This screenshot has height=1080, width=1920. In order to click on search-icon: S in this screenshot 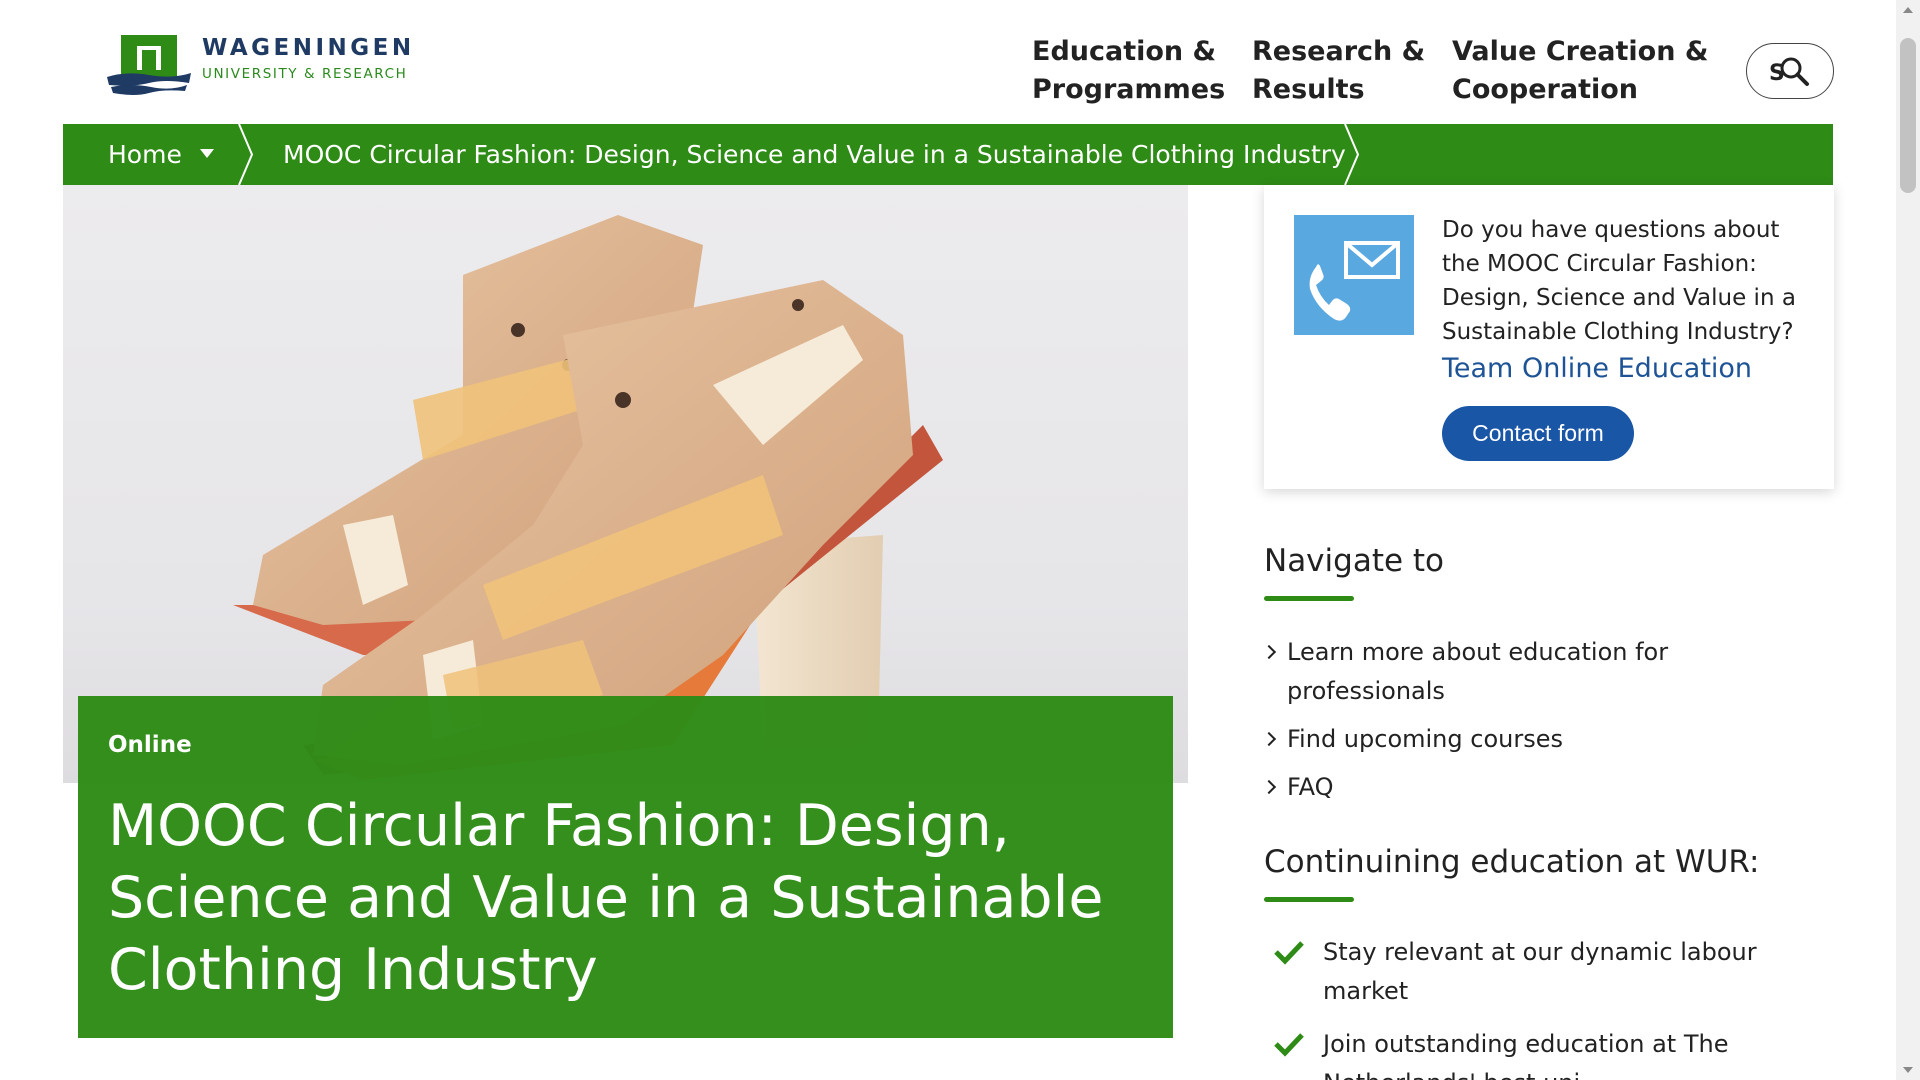, I will do `click(1789, 71)`.